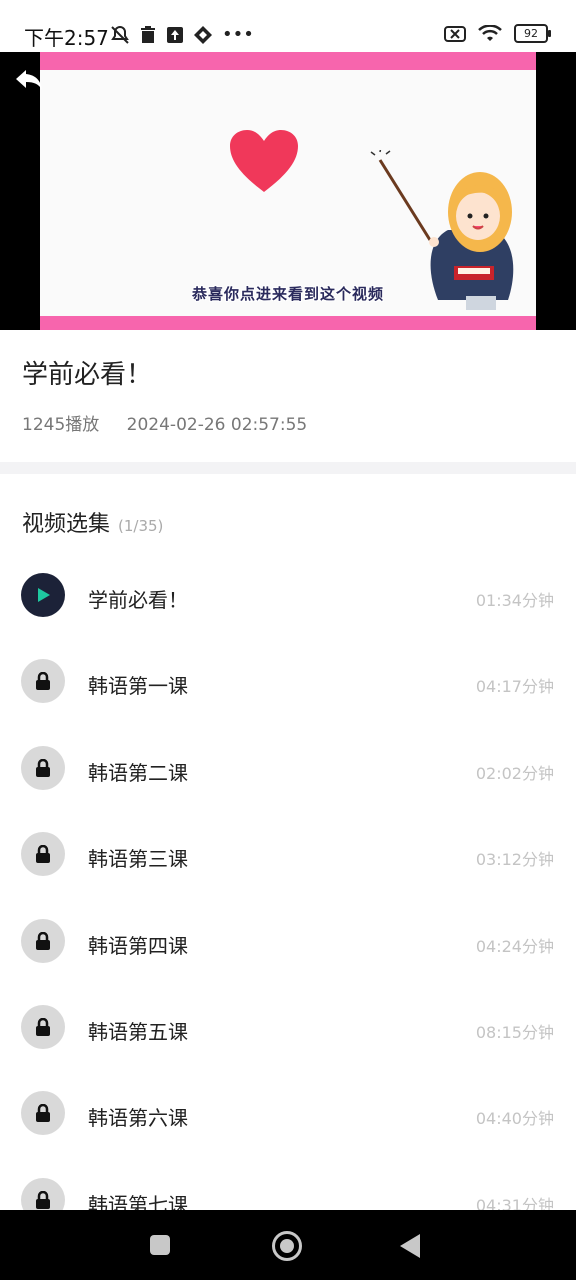  I want to click on episode-duration: 04:17分钟, so click(514, 687).